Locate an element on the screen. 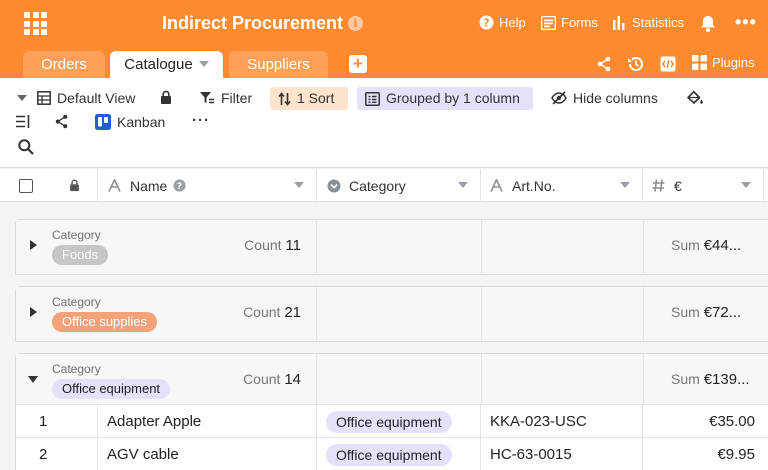  tab-catalogue: Catalogue is located at coordinates (166, 64).